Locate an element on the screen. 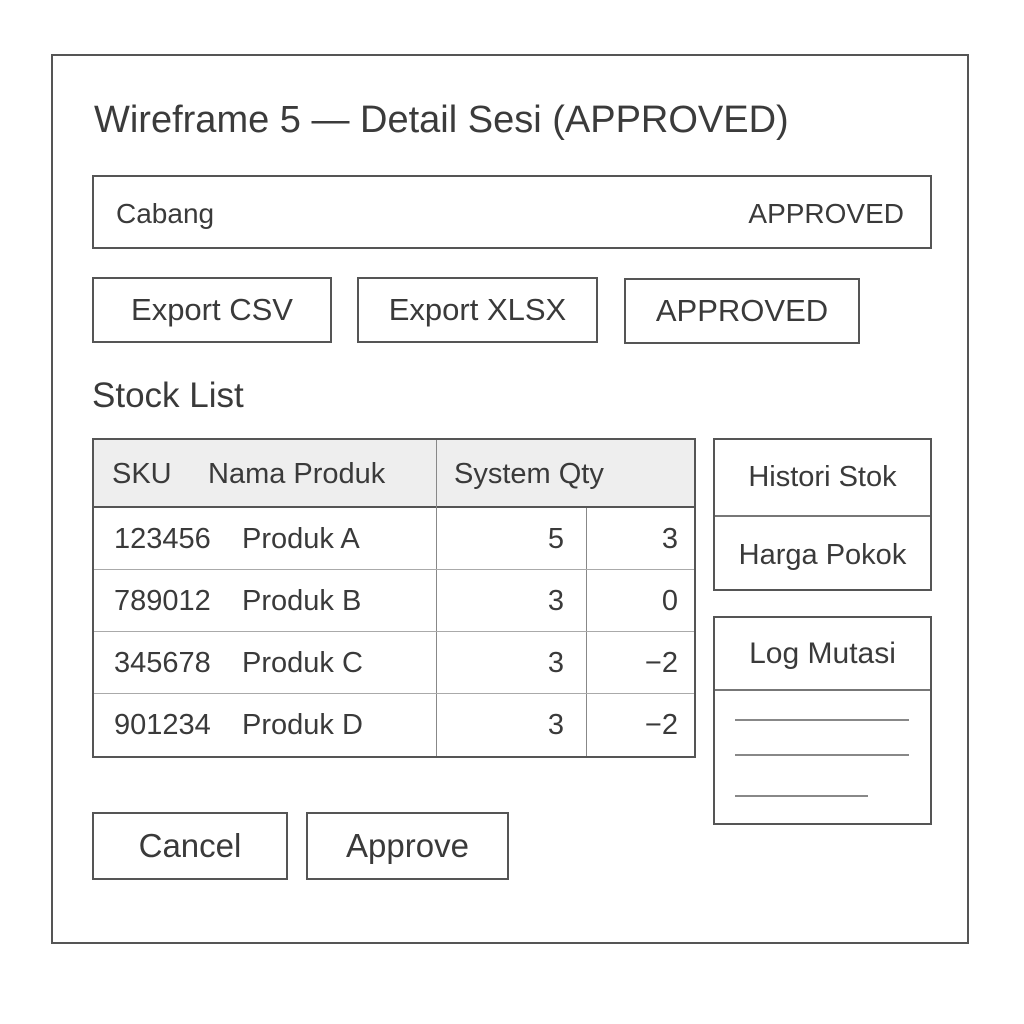  stock-list-title: Stock List is located at coordinates (168, 395).